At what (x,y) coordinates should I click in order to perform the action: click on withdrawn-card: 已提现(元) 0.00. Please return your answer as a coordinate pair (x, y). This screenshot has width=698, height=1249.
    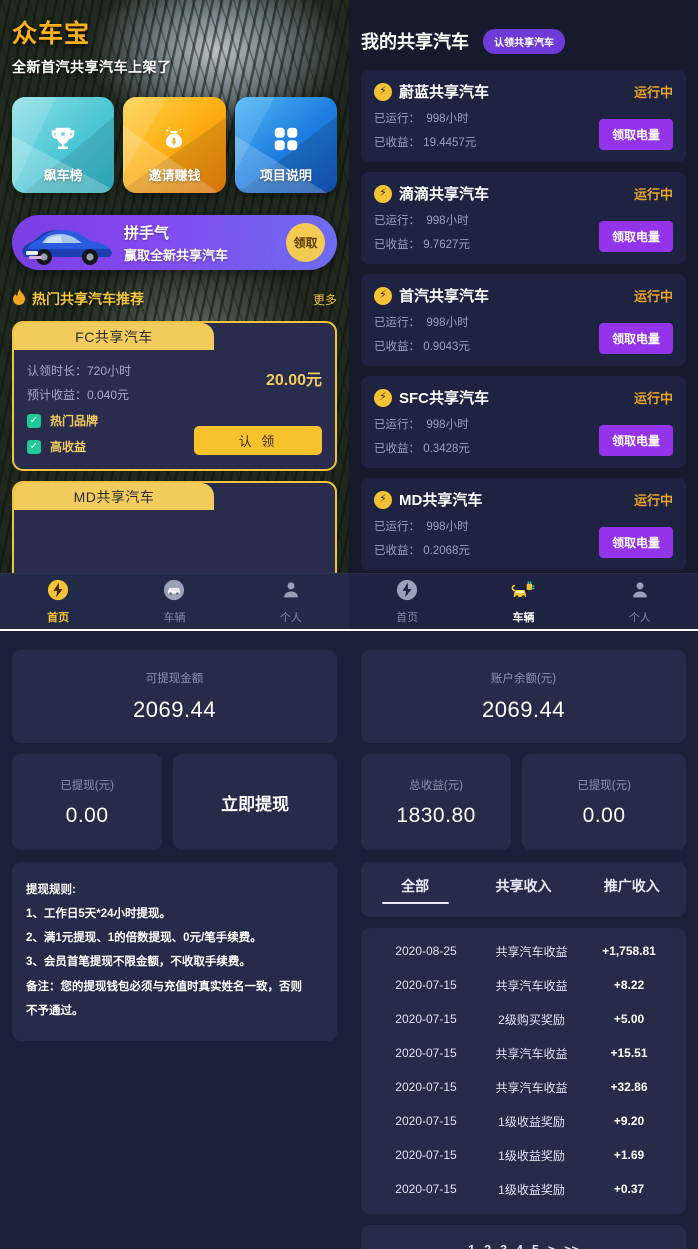
    Looking at the image, I should click on (604, 802).